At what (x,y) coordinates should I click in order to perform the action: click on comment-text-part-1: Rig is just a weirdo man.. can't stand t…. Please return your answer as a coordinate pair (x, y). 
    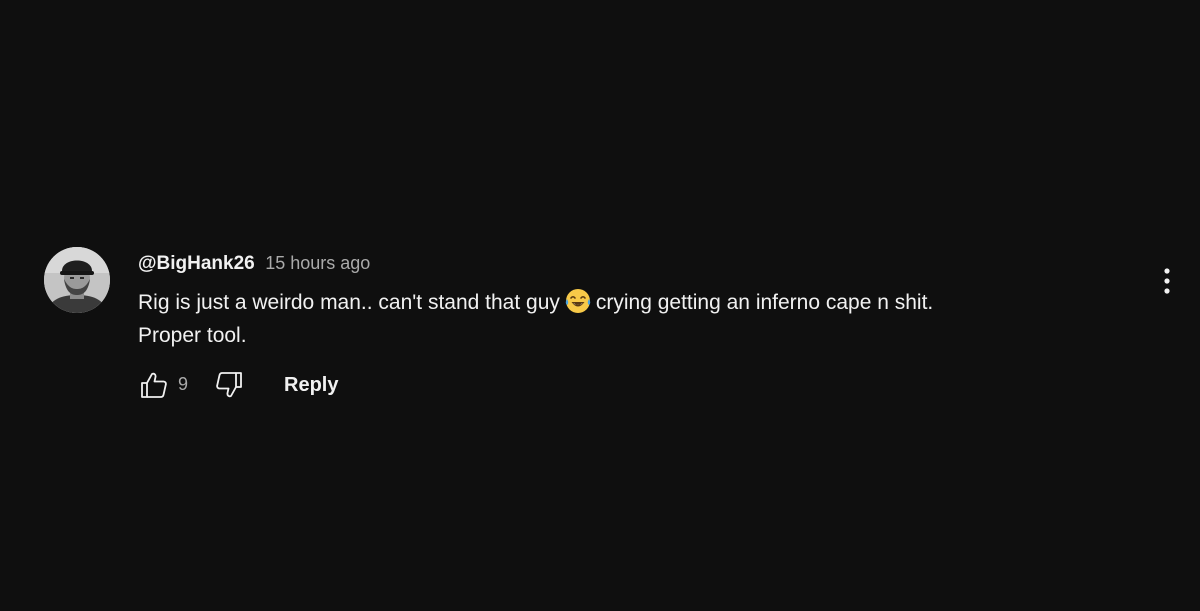
    Looking at the image, I should click on (349, 302).